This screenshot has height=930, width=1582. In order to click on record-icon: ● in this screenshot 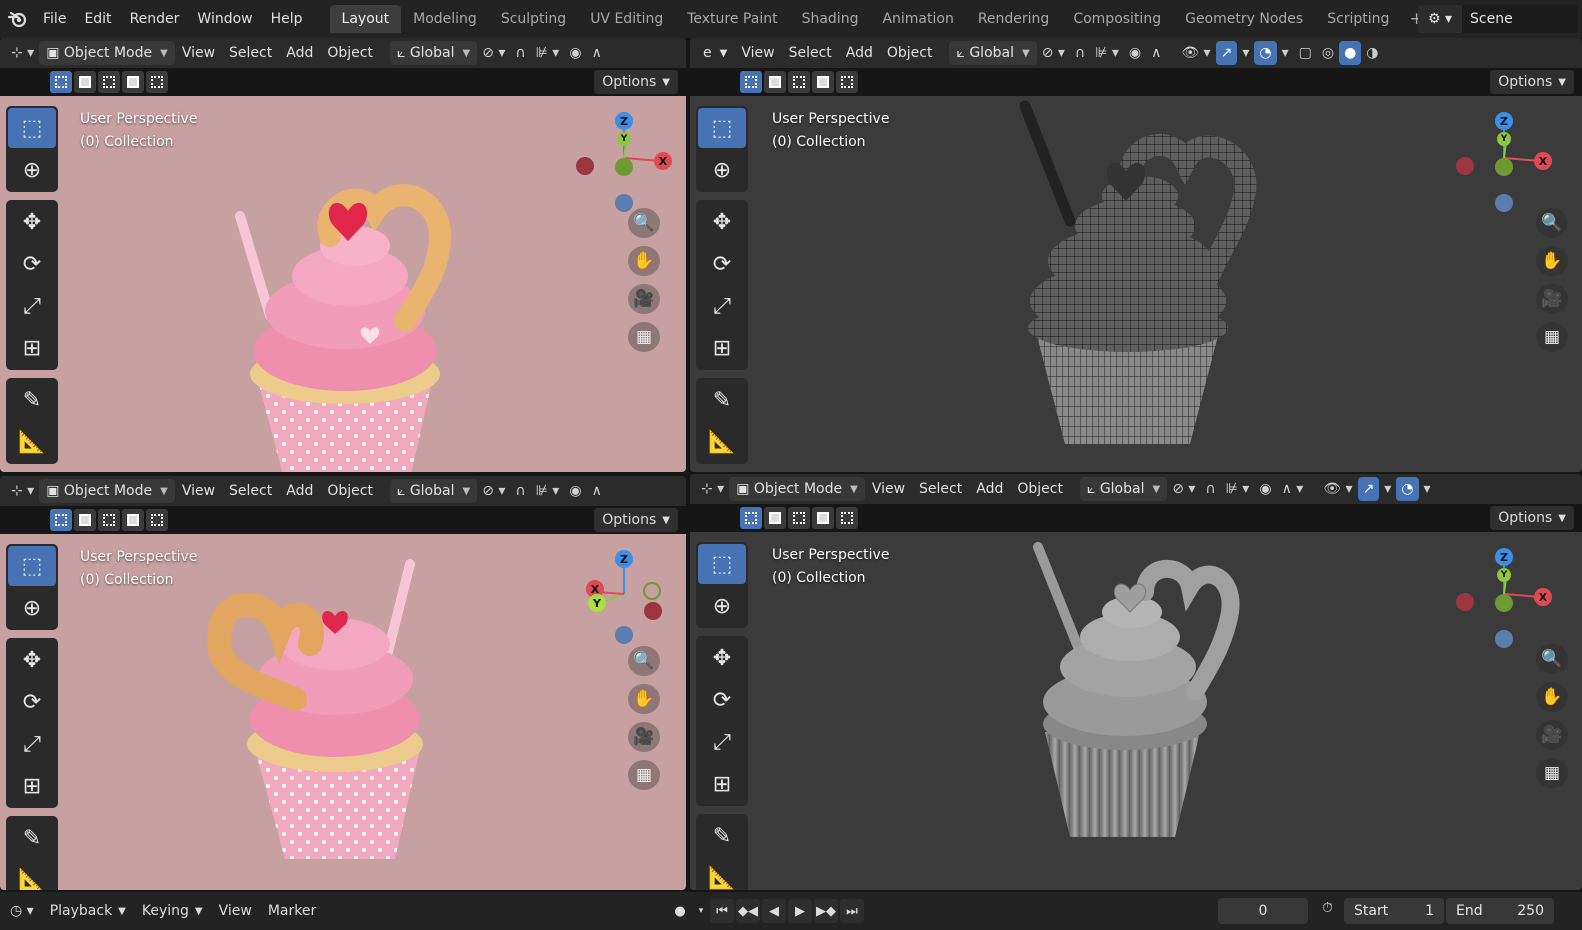, I will do `click(680, 911)`.